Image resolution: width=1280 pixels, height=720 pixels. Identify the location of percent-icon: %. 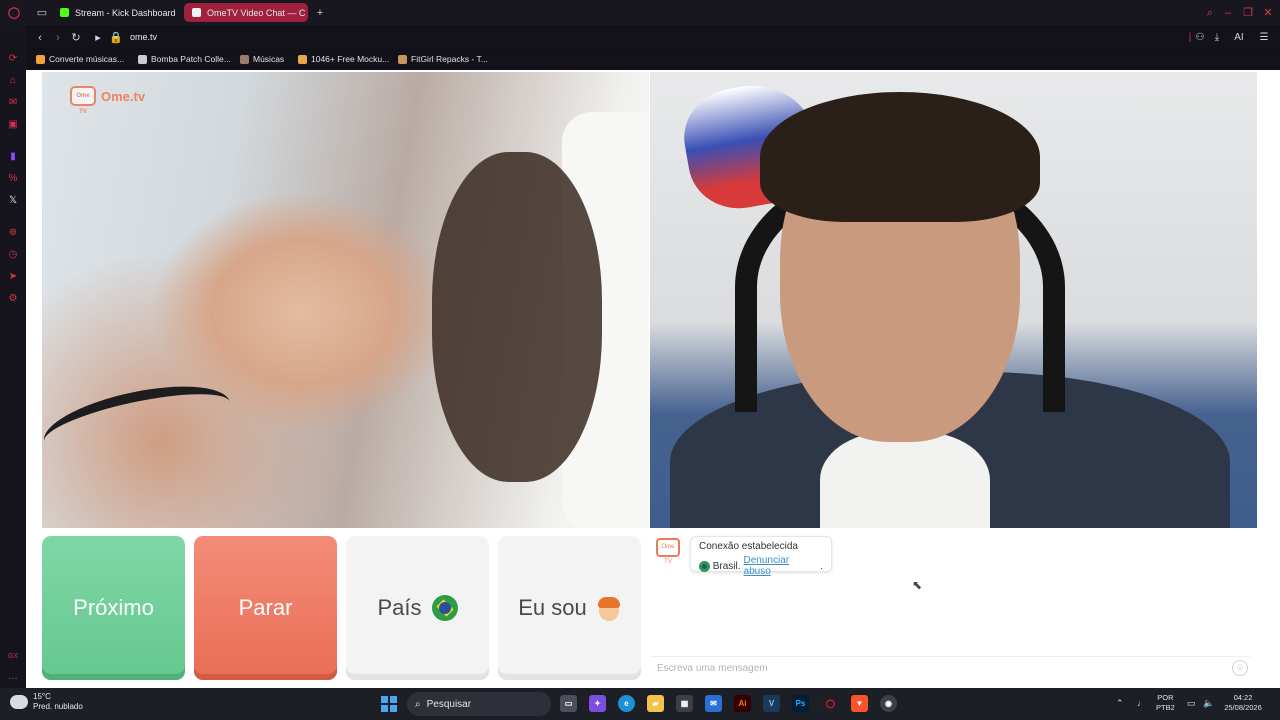
(13, 179).